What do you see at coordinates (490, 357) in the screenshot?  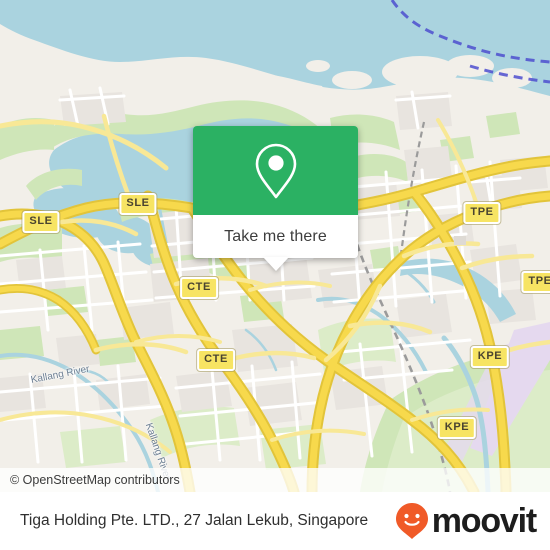 I see `road-shield-kpe-6: KPE` at bounding box center [490, 357].